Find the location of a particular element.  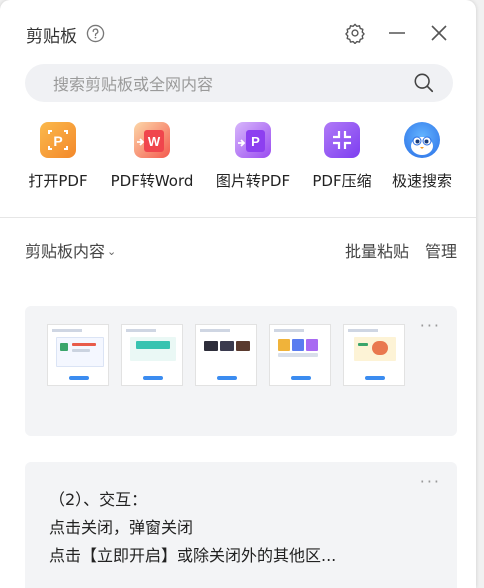

text-line: （2）、交互： is located at coordinates (98, 499).